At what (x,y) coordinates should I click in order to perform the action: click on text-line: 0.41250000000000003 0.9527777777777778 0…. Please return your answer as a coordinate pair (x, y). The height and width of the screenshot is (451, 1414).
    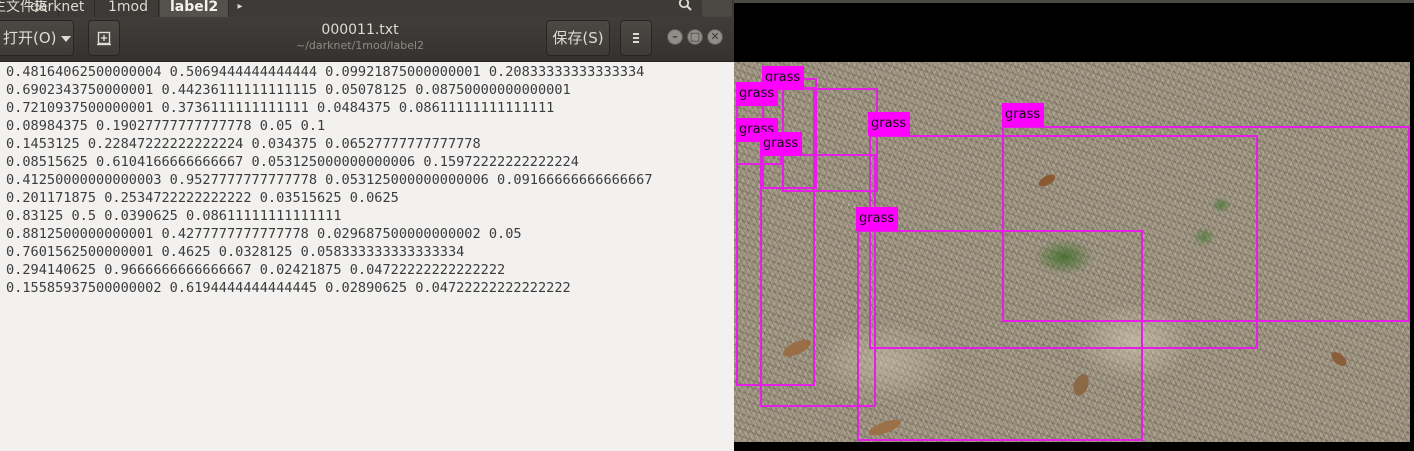
    Looking at the image, I should click on (329, 180).